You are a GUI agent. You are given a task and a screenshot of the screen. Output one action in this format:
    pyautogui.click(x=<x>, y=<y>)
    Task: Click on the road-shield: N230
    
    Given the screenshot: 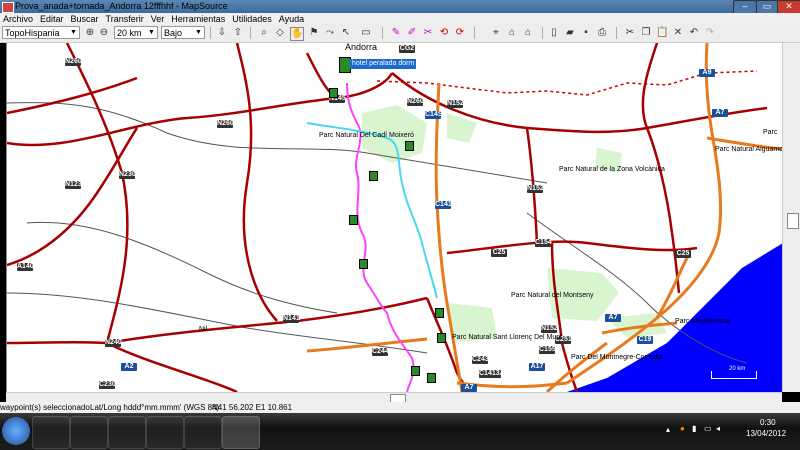 What is the action you would take?
    pyautogui.click(x=127, y=175)
    